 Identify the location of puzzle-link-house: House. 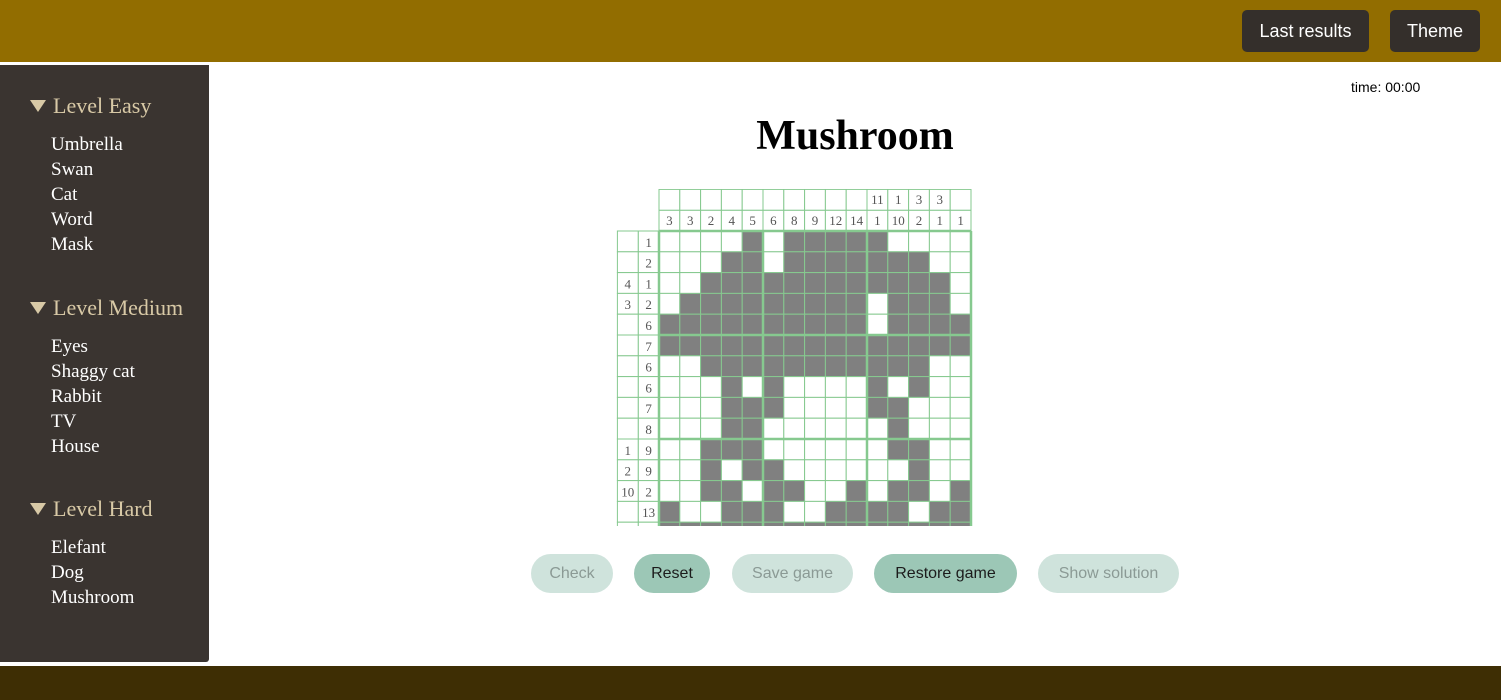
(93, 446).